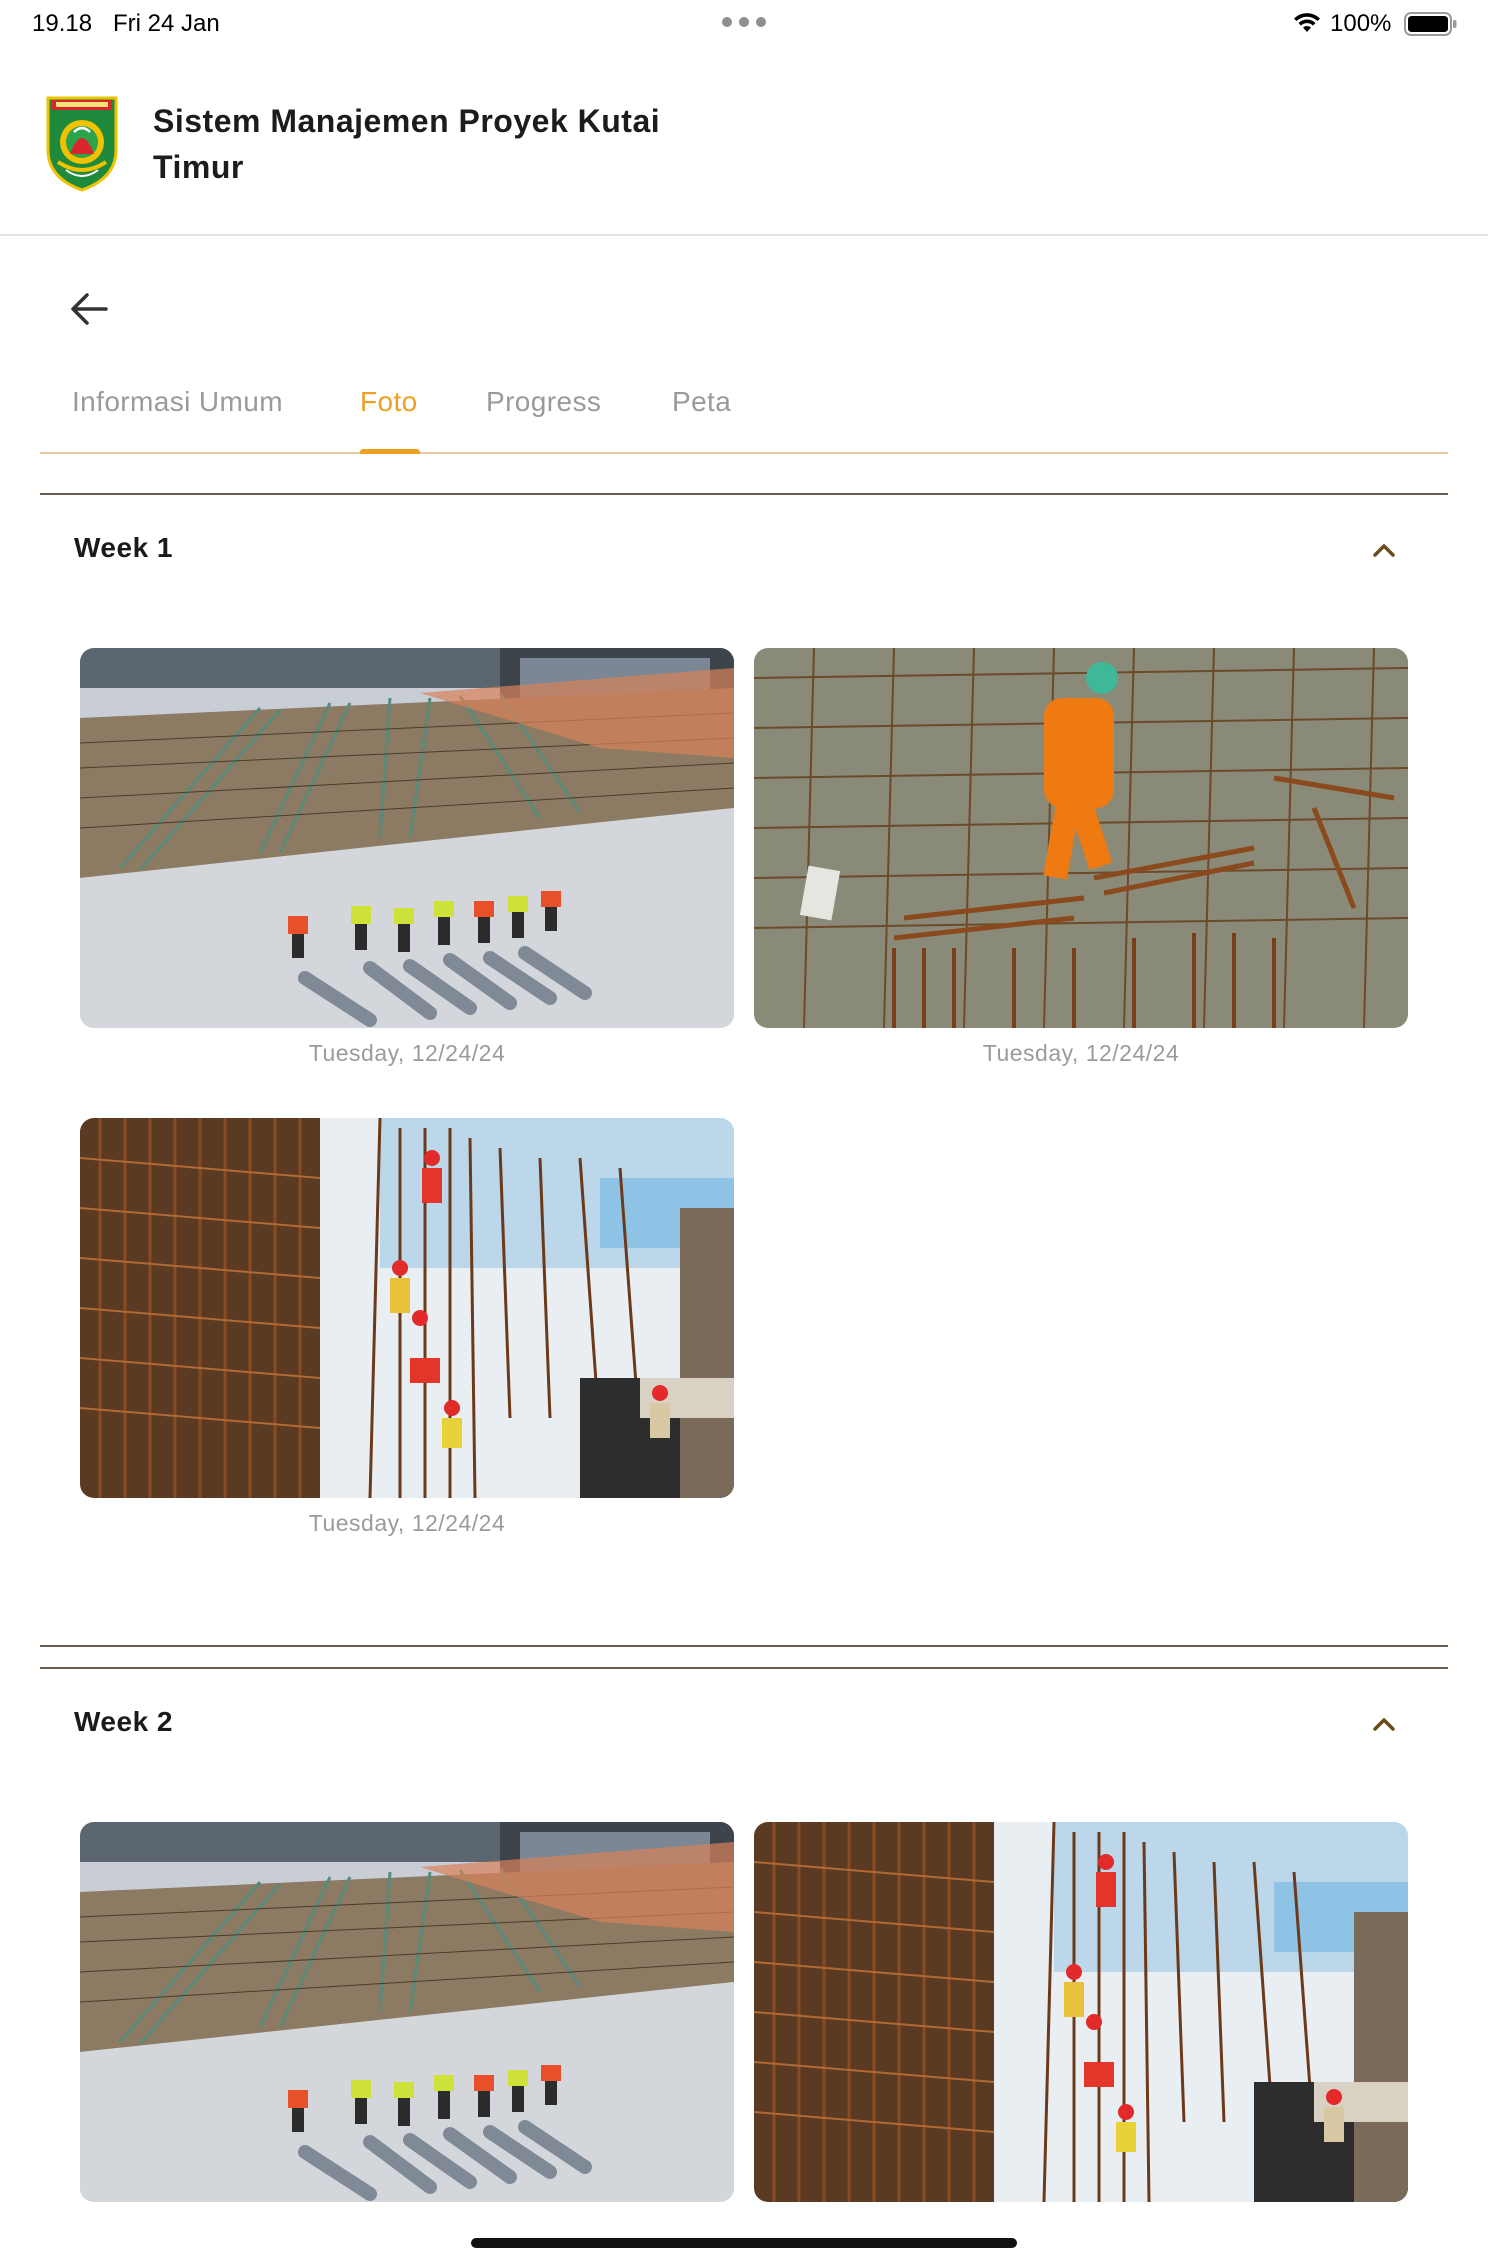 Image resolution: width=1488 pixels, height=2266 pixels. I want to click on app-header: Sistem Manajemen Proyek Kutai Timur, so click(744, 142).